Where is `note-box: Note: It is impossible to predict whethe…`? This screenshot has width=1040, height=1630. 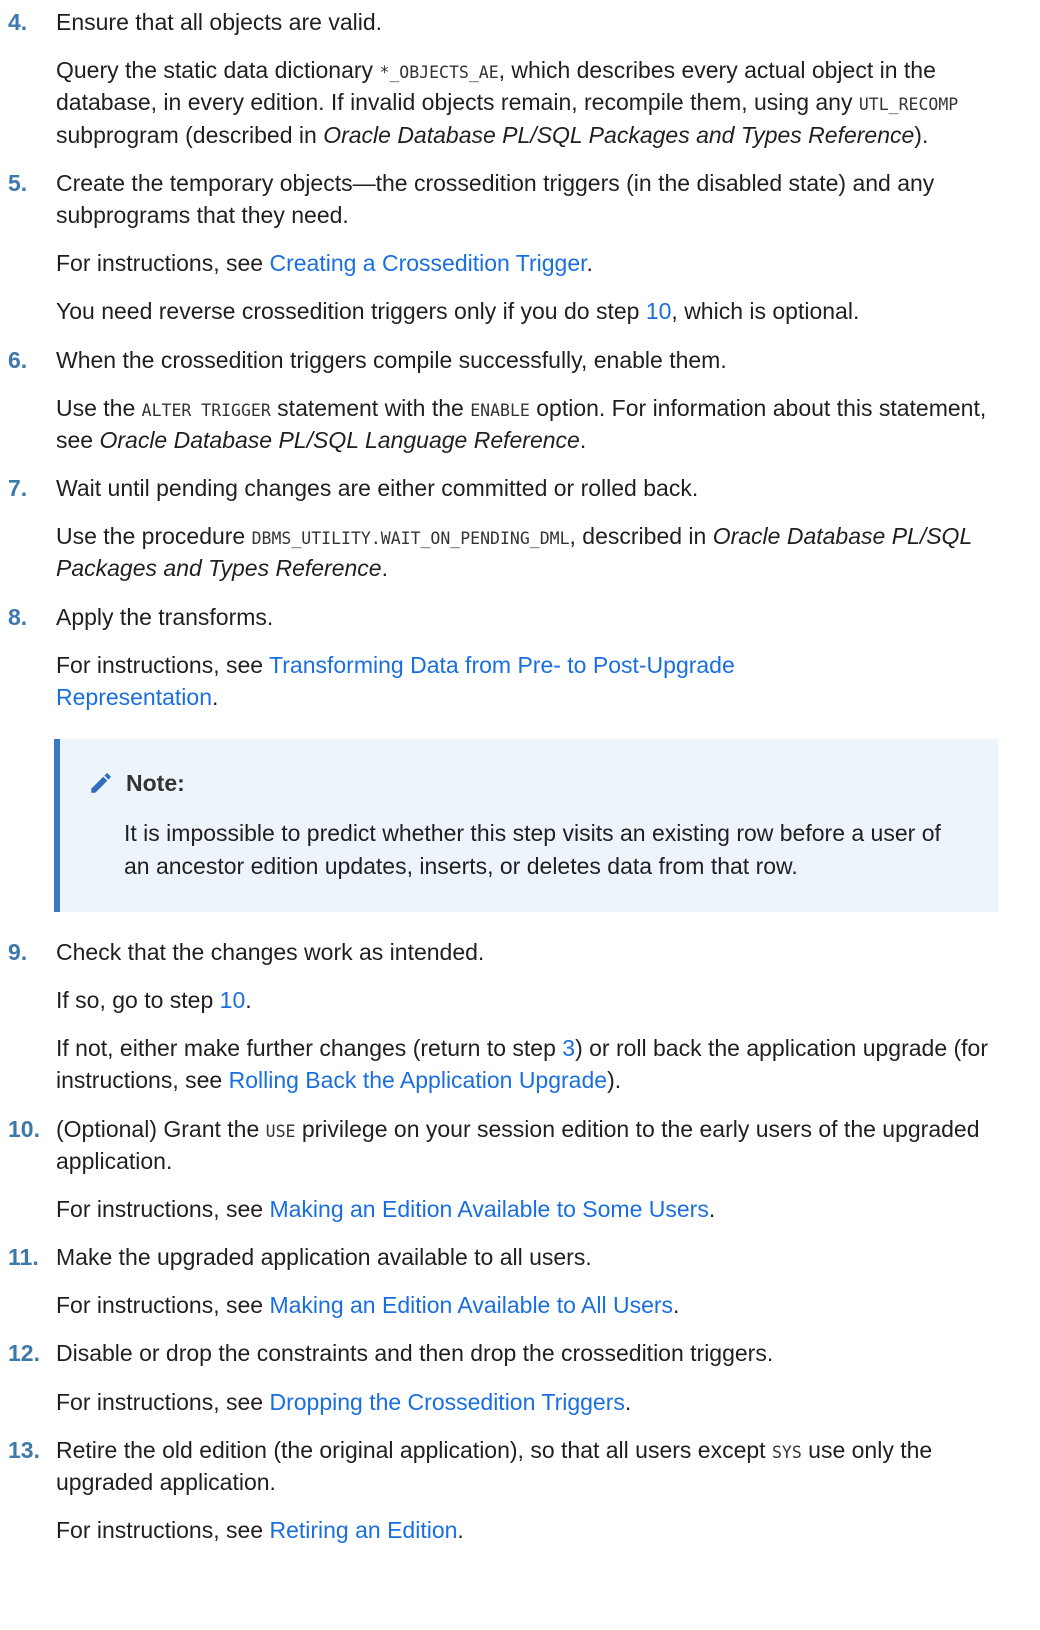 note-box: Note: It is impossible to predict whethe… is located at coordinates (526, 825).